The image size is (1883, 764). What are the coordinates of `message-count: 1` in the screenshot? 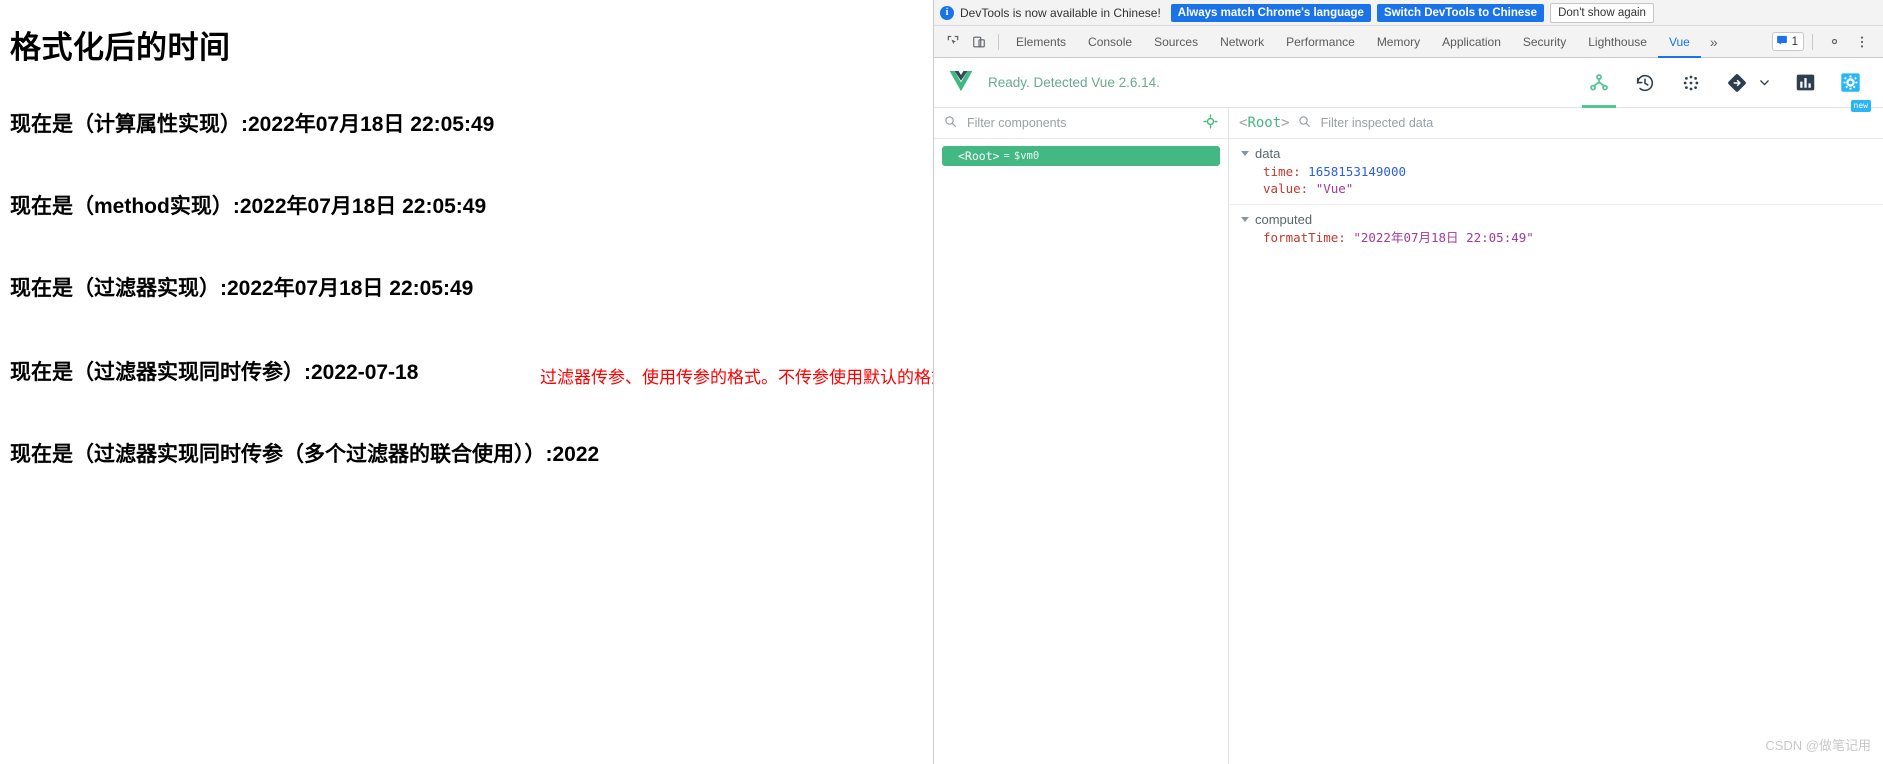 It's located at (1794, 41).